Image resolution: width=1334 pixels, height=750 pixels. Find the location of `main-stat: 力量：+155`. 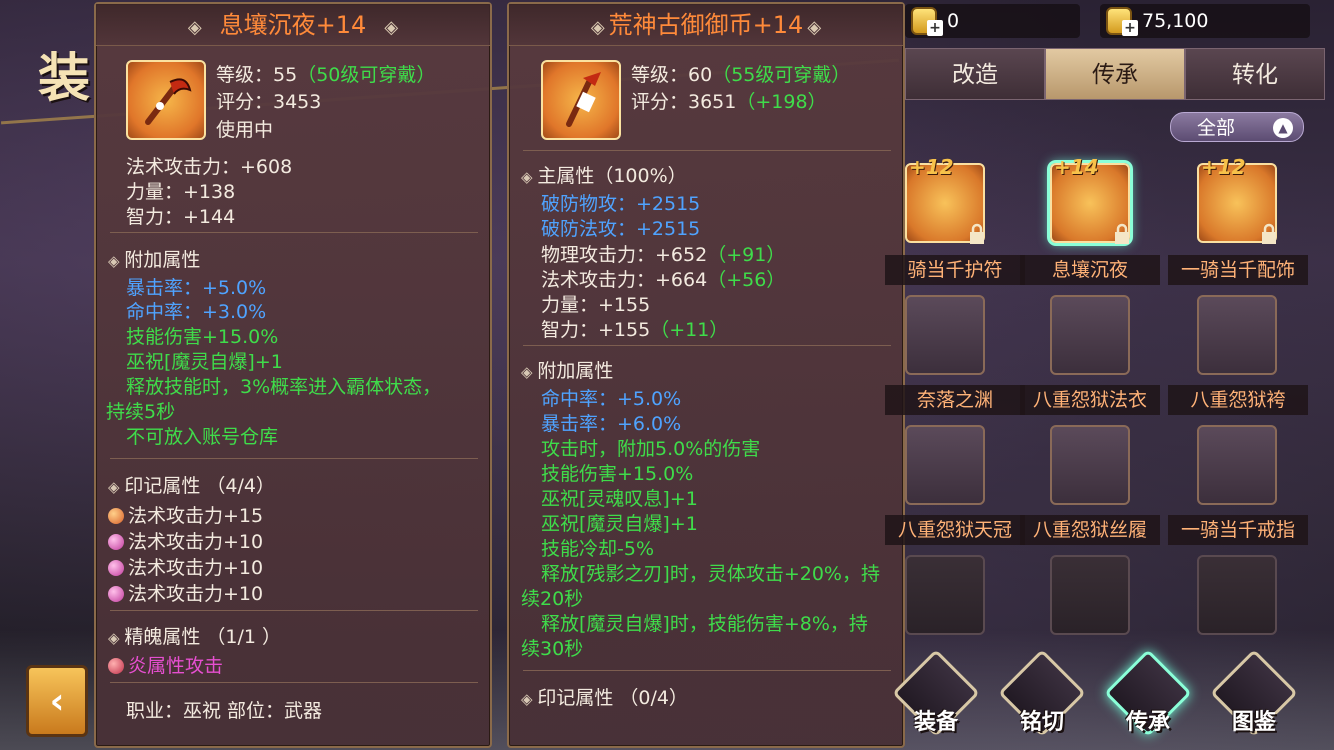

main-stat: 力量：+155 is located at coordinates (595, 303).